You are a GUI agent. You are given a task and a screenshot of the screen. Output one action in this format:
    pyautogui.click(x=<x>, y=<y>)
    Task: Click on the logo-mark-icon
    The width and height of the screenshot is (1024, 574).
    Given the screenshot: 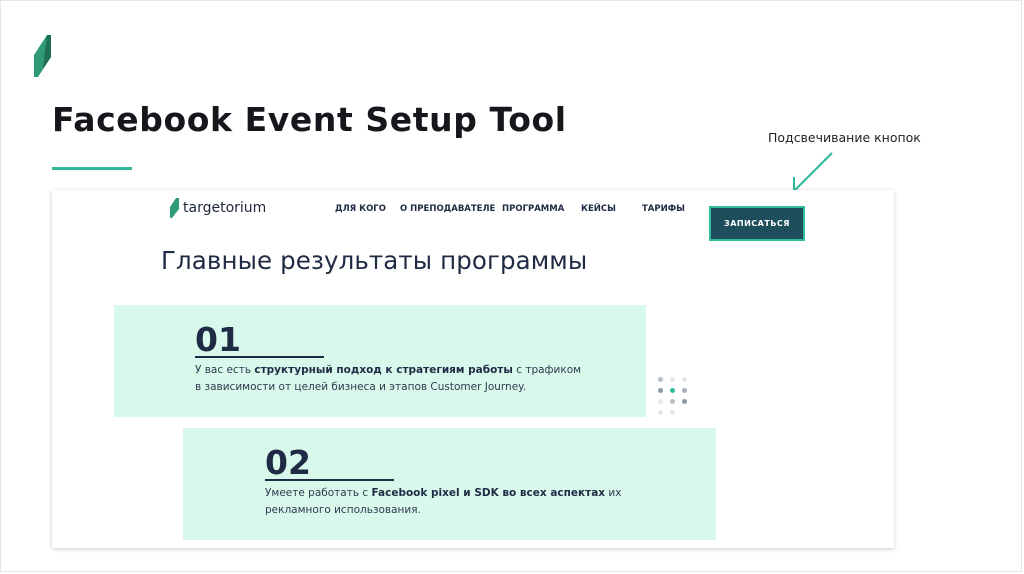 What is the action you would take?
    pyautogui.click(x=42, y=56)
    